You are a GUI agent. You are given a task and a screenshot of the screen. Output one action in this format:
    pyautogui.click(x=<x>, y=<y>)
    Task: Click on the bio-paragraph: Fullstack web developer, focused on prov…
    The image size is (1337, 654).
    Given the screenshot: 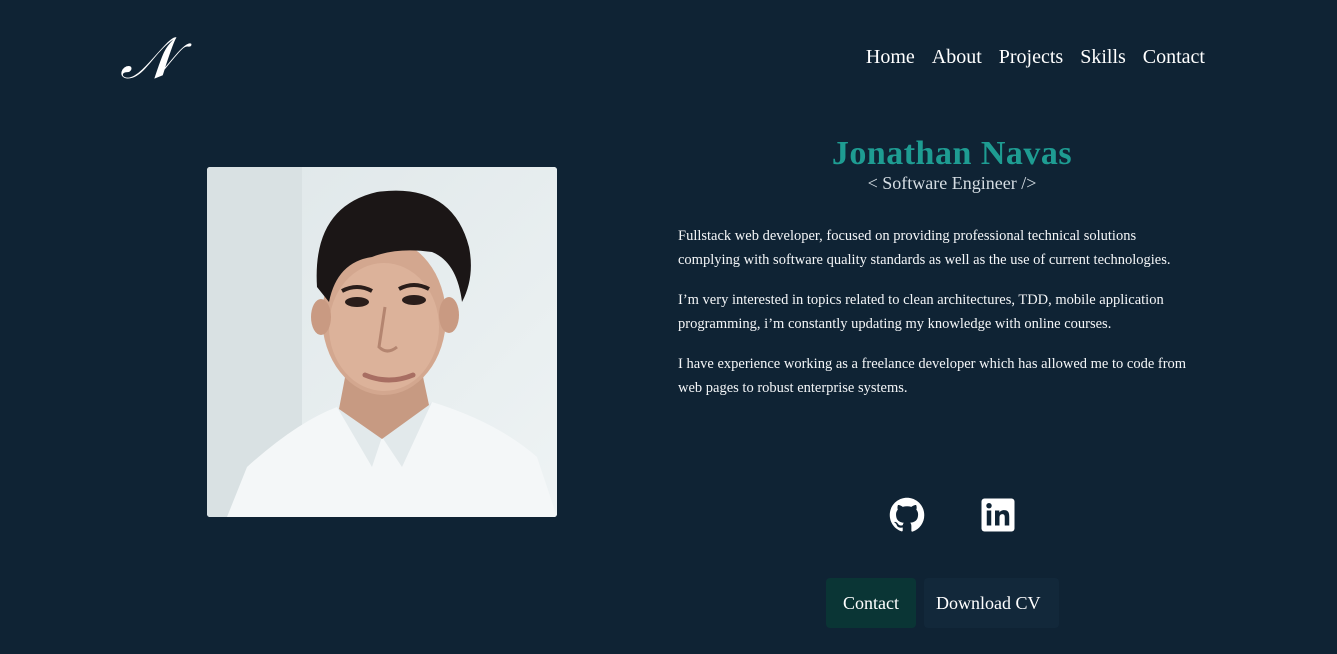 What is the action you would take?
    pyautogui.click(x=924, y=248)
    